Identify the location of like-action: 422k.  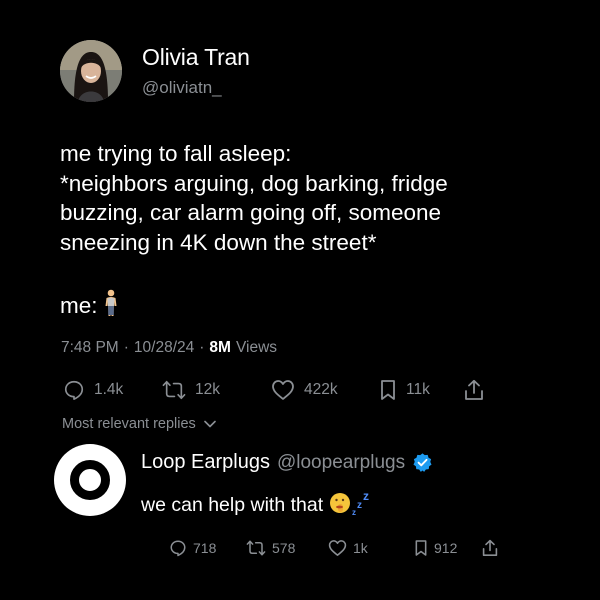
(304, 390).